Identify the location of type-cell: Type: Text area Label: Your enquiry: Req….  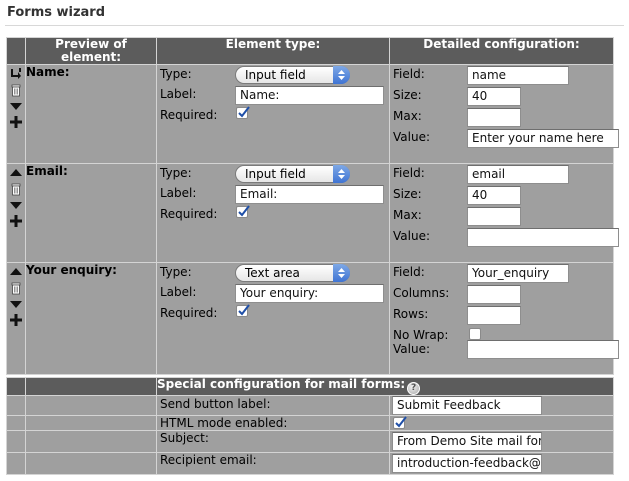
(273, 318).